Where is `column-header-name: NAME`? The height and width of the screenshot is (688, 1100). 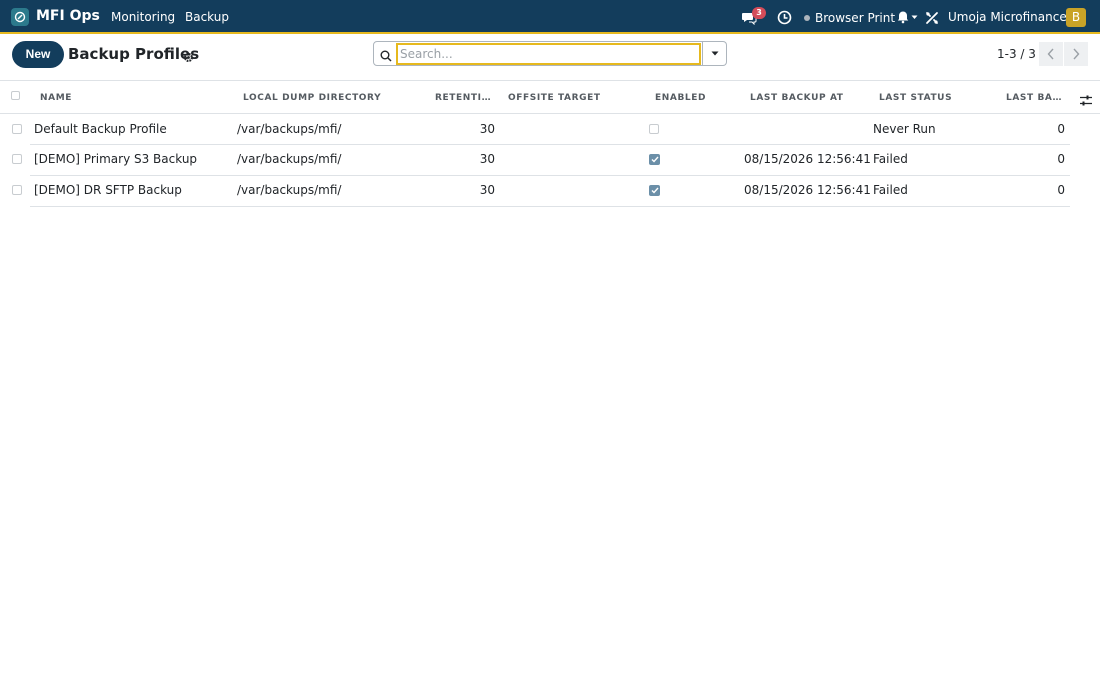
column-header-name: NAME is located at coordinates (56, 98).